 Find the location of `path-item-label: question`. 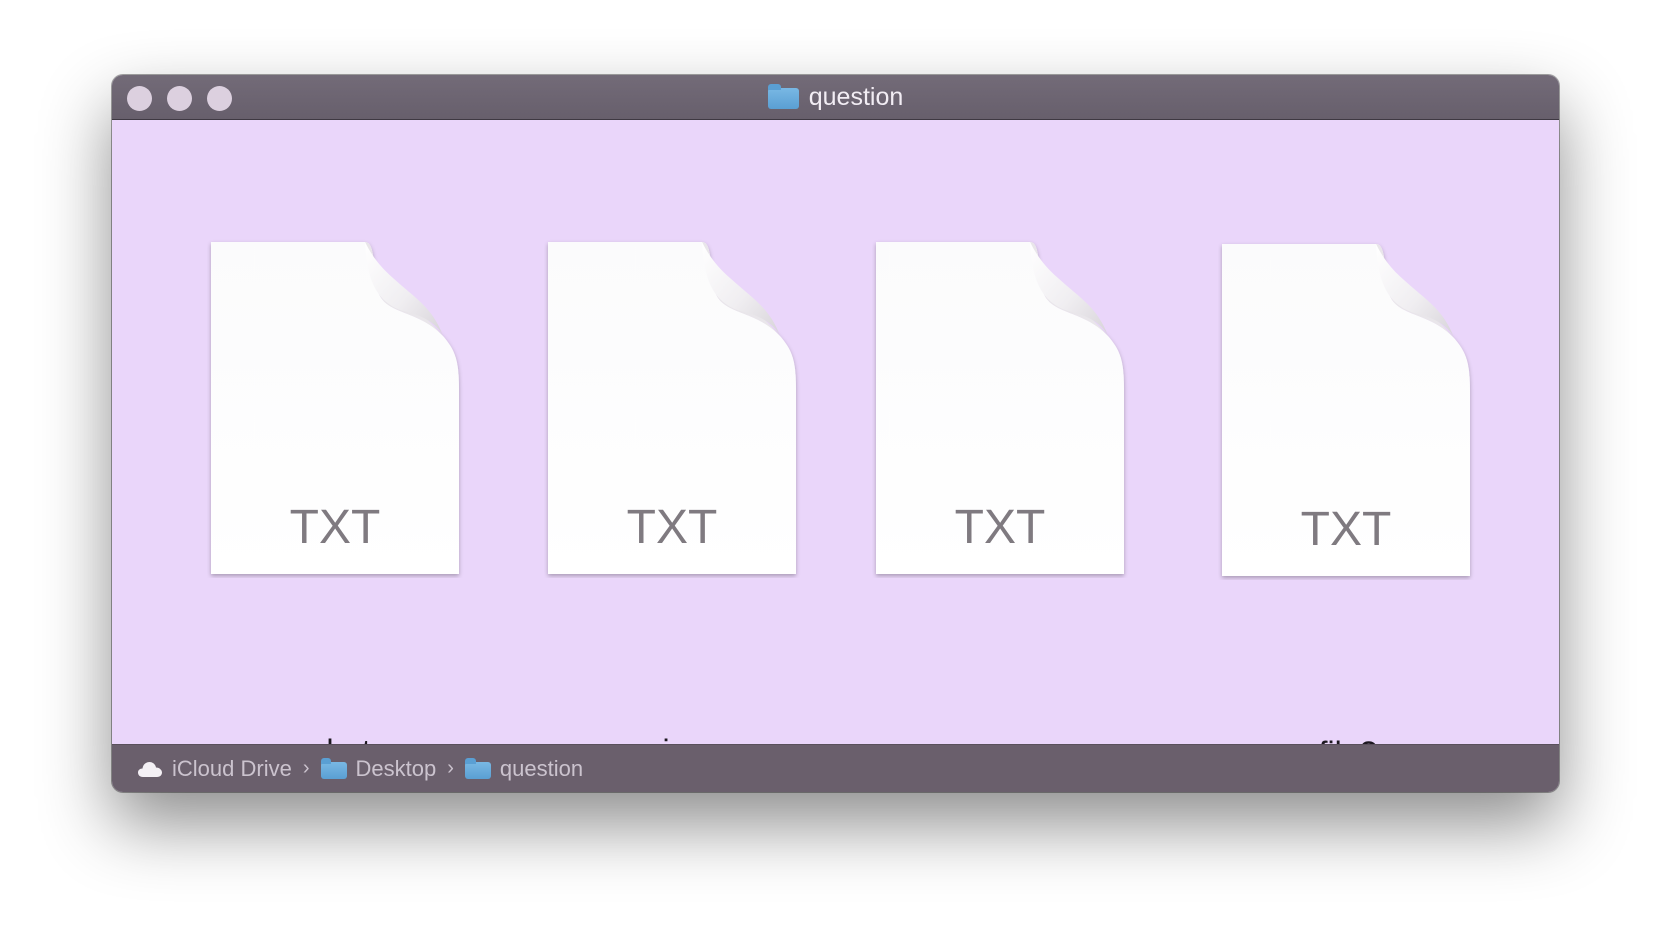

path-item-label: question is located at coordinates (541, 768).